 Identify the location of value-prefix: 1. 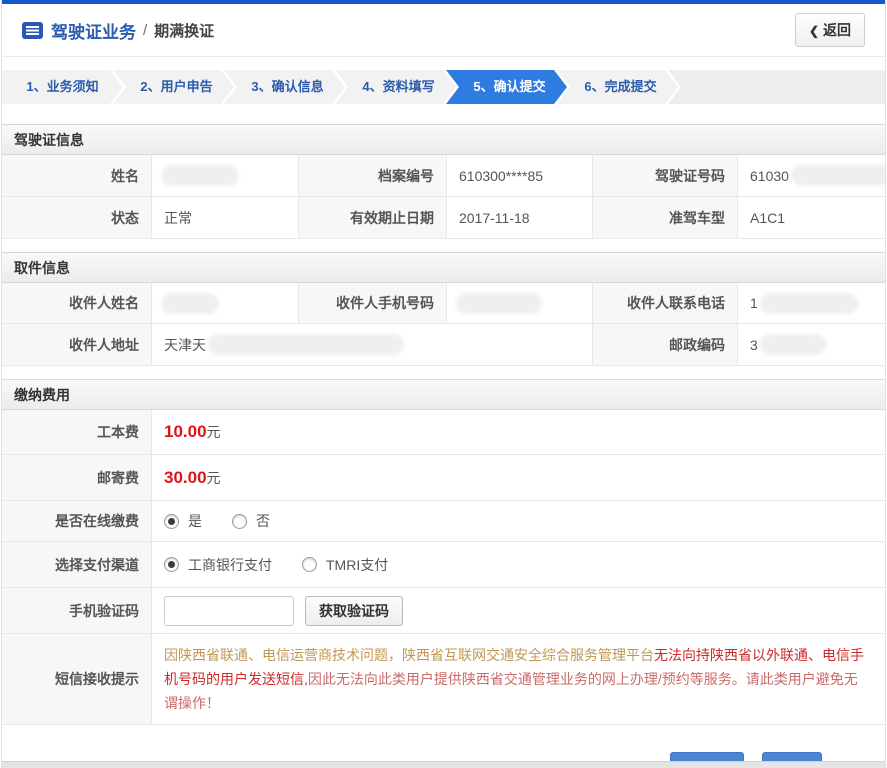
(754, 303).